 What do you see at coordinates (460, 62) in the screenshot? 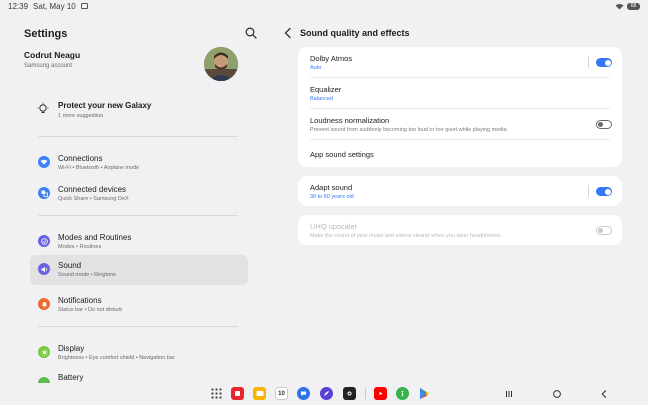
I see `dolby-atmos-row: Dolby Atmos Auto` at bounding box center [460, 62].